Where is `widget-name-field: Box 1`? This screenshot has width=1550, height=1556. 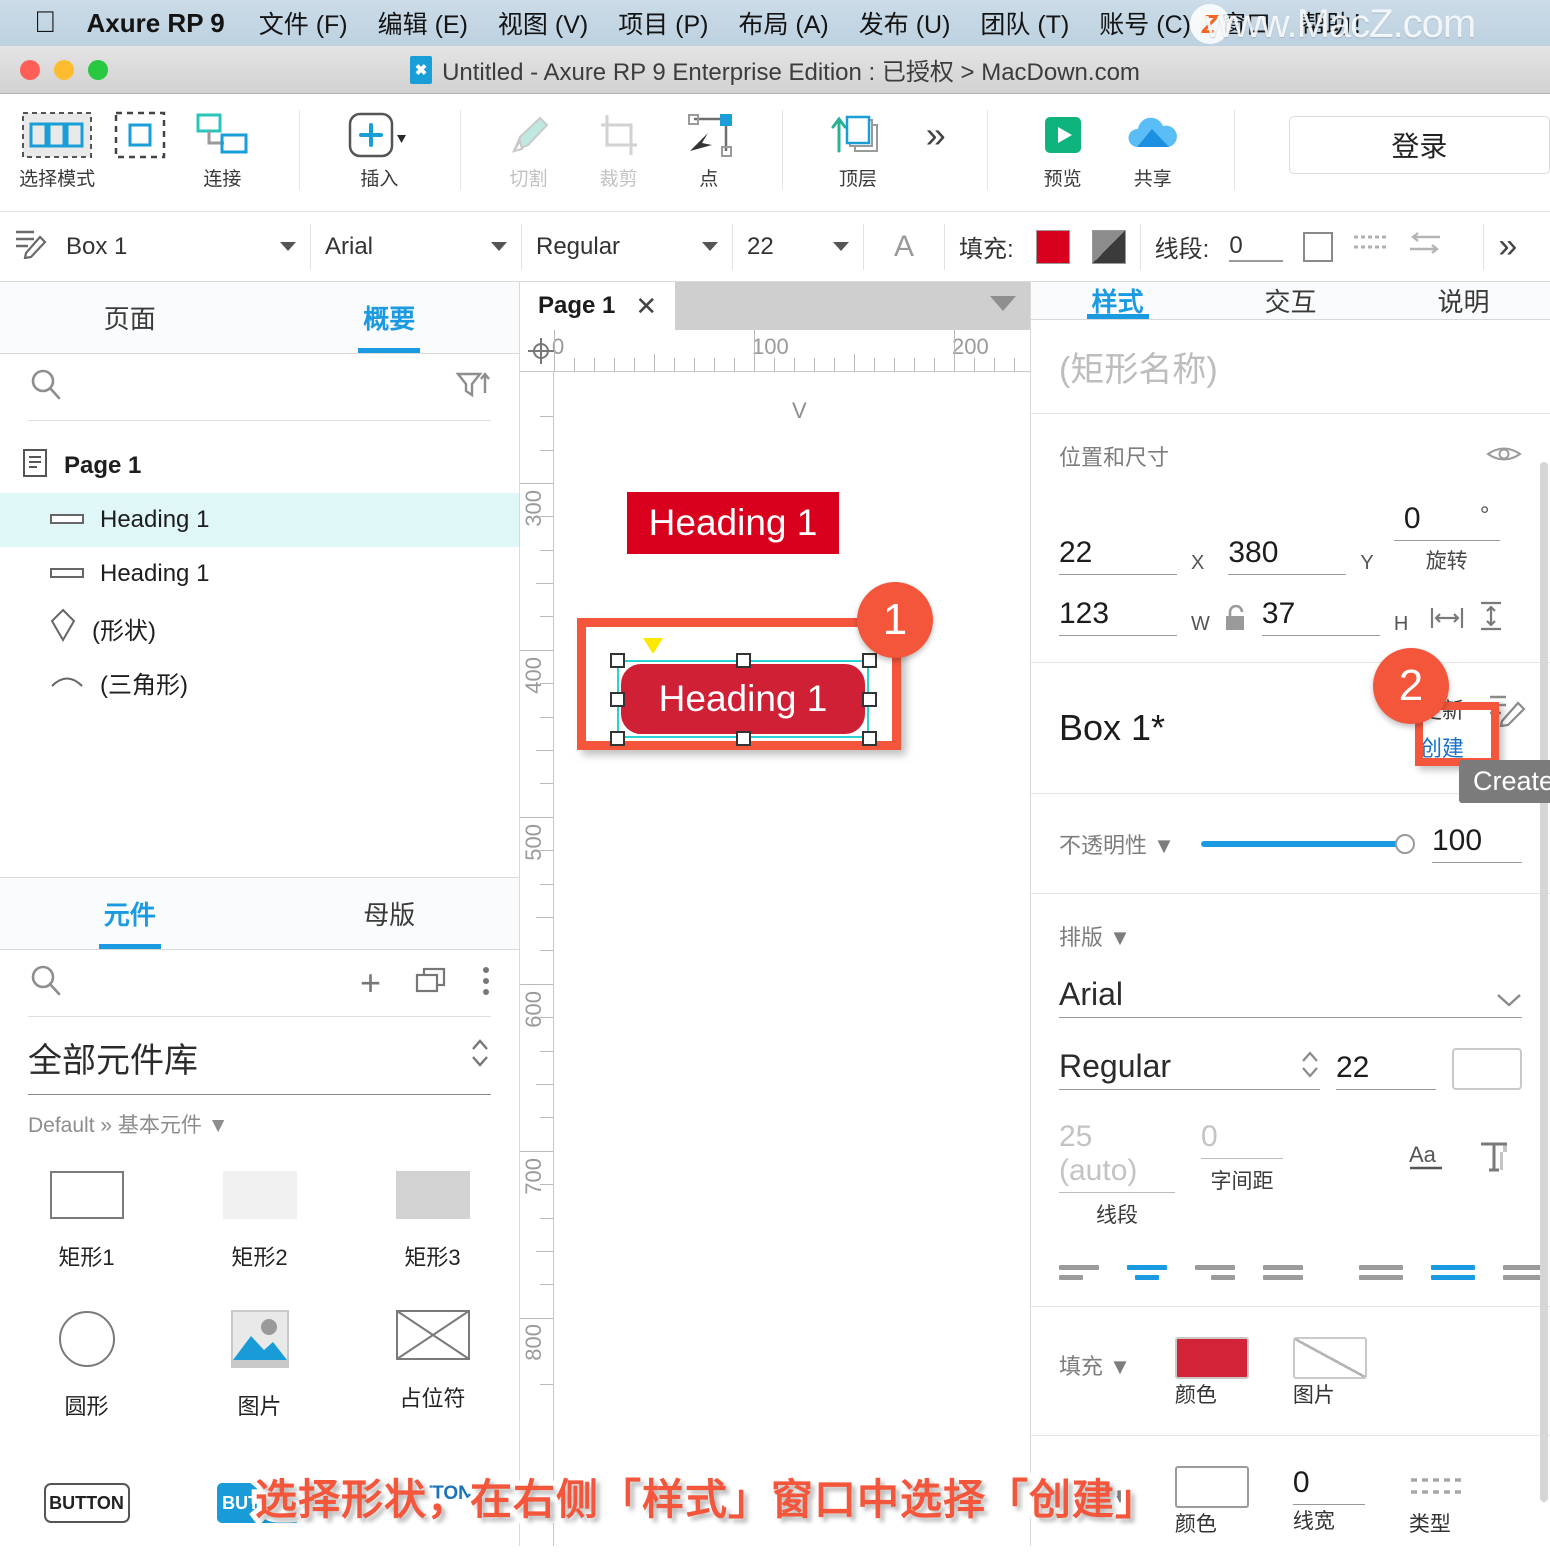
widget-name-field: Box 1 is located at coordinates (155, 247).